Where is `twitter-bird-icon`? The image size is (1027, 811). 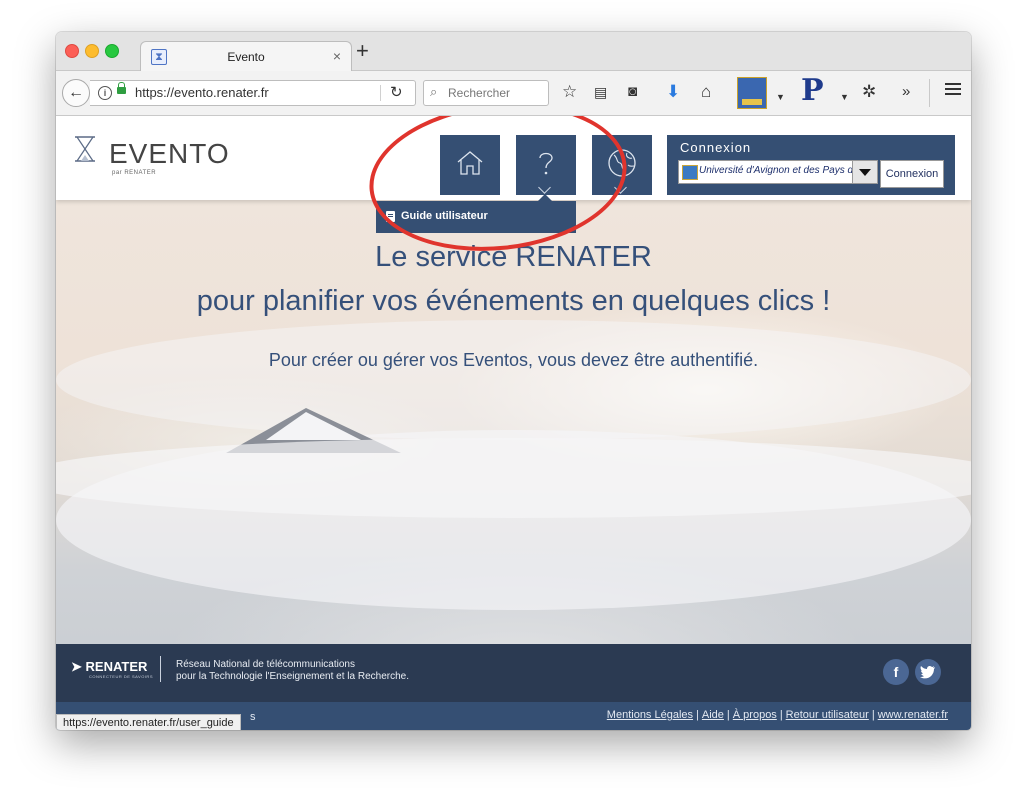 twitter-bird-icon is located at coordinates (927, 672).